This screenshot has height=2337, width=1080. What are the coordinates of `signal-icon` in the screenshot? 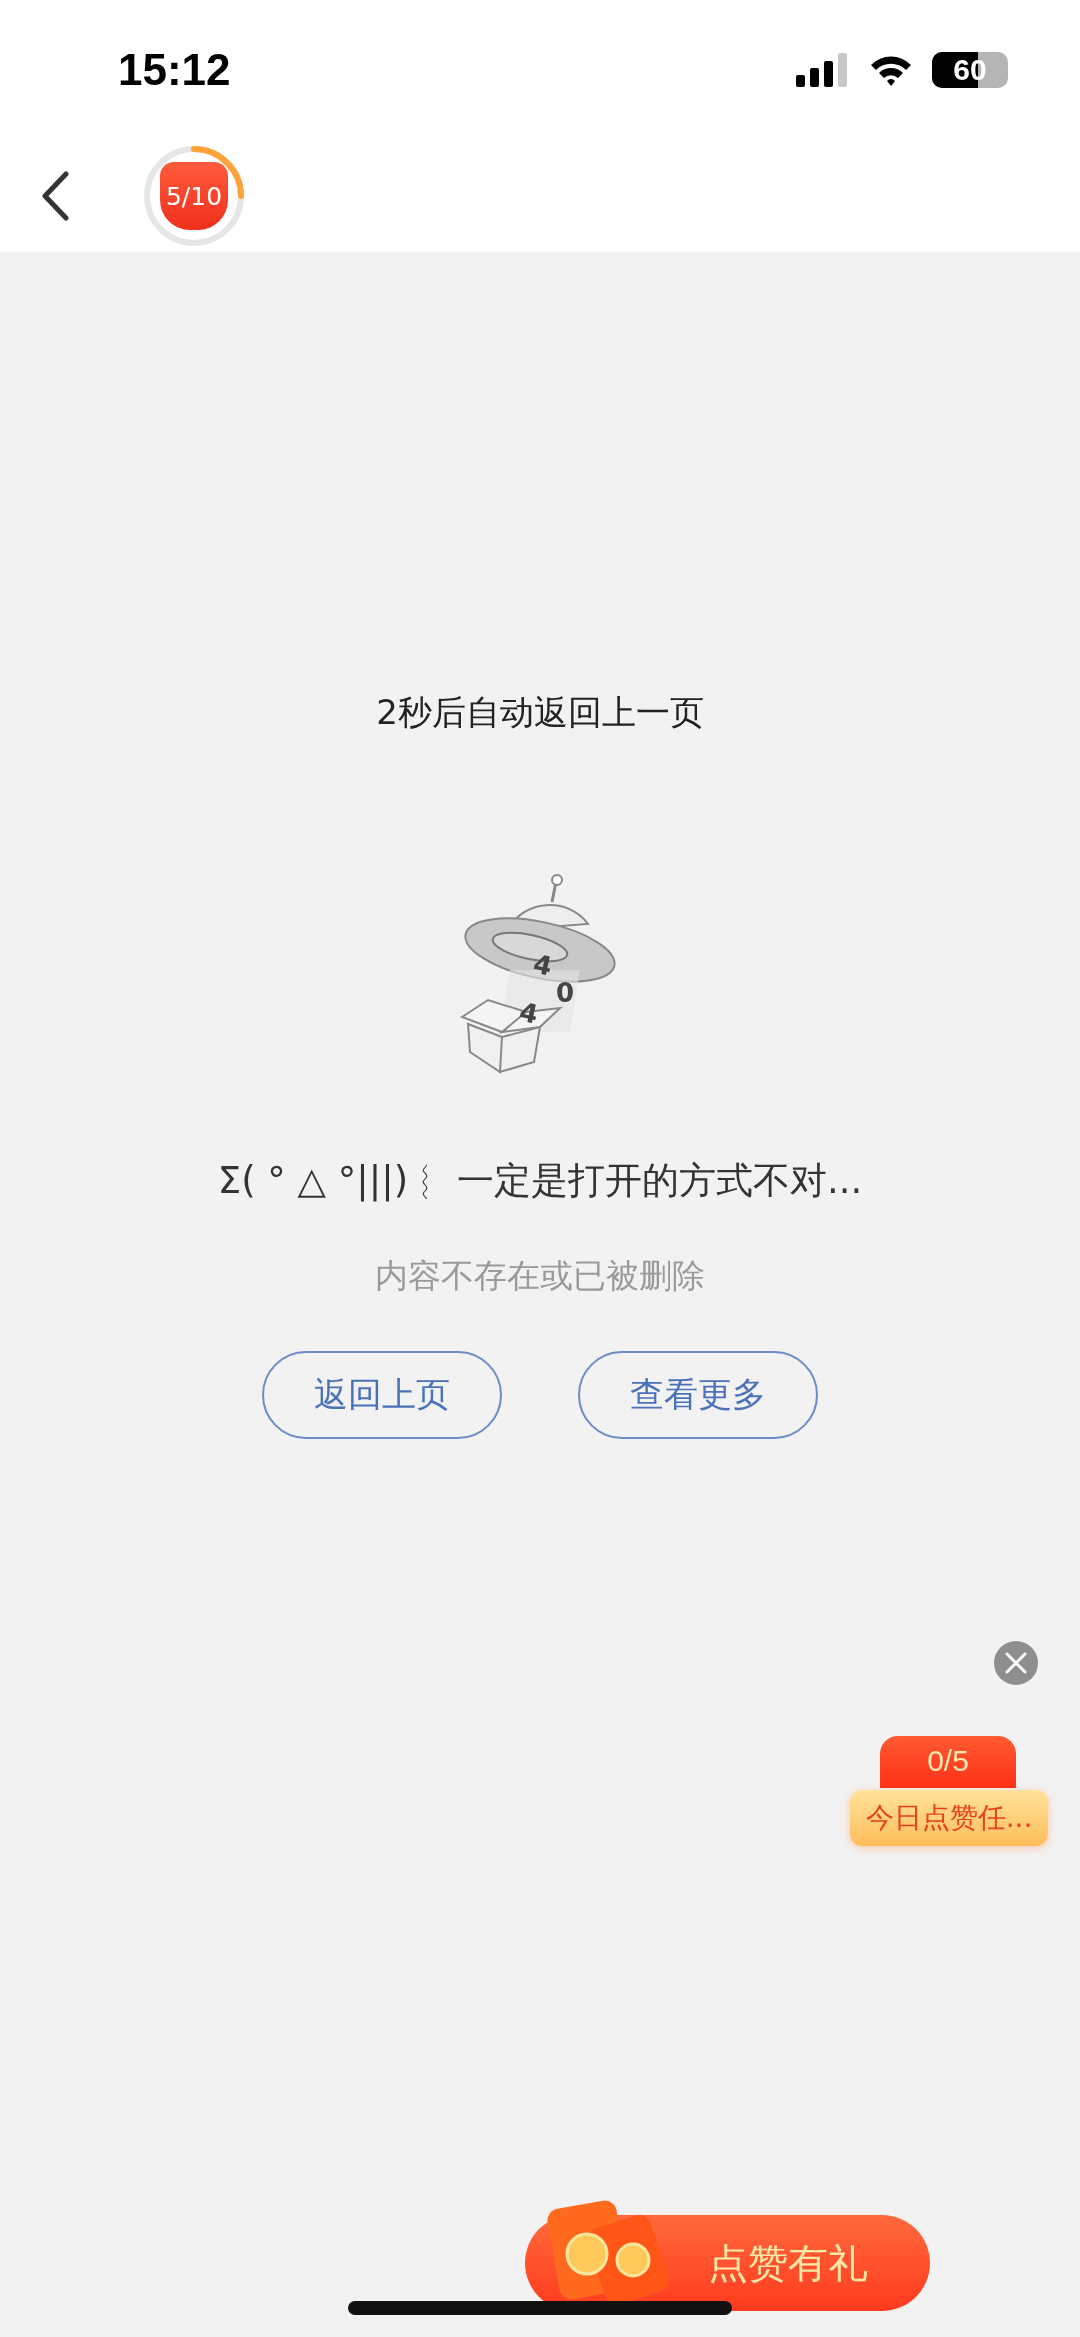 It's located at (823, 70).